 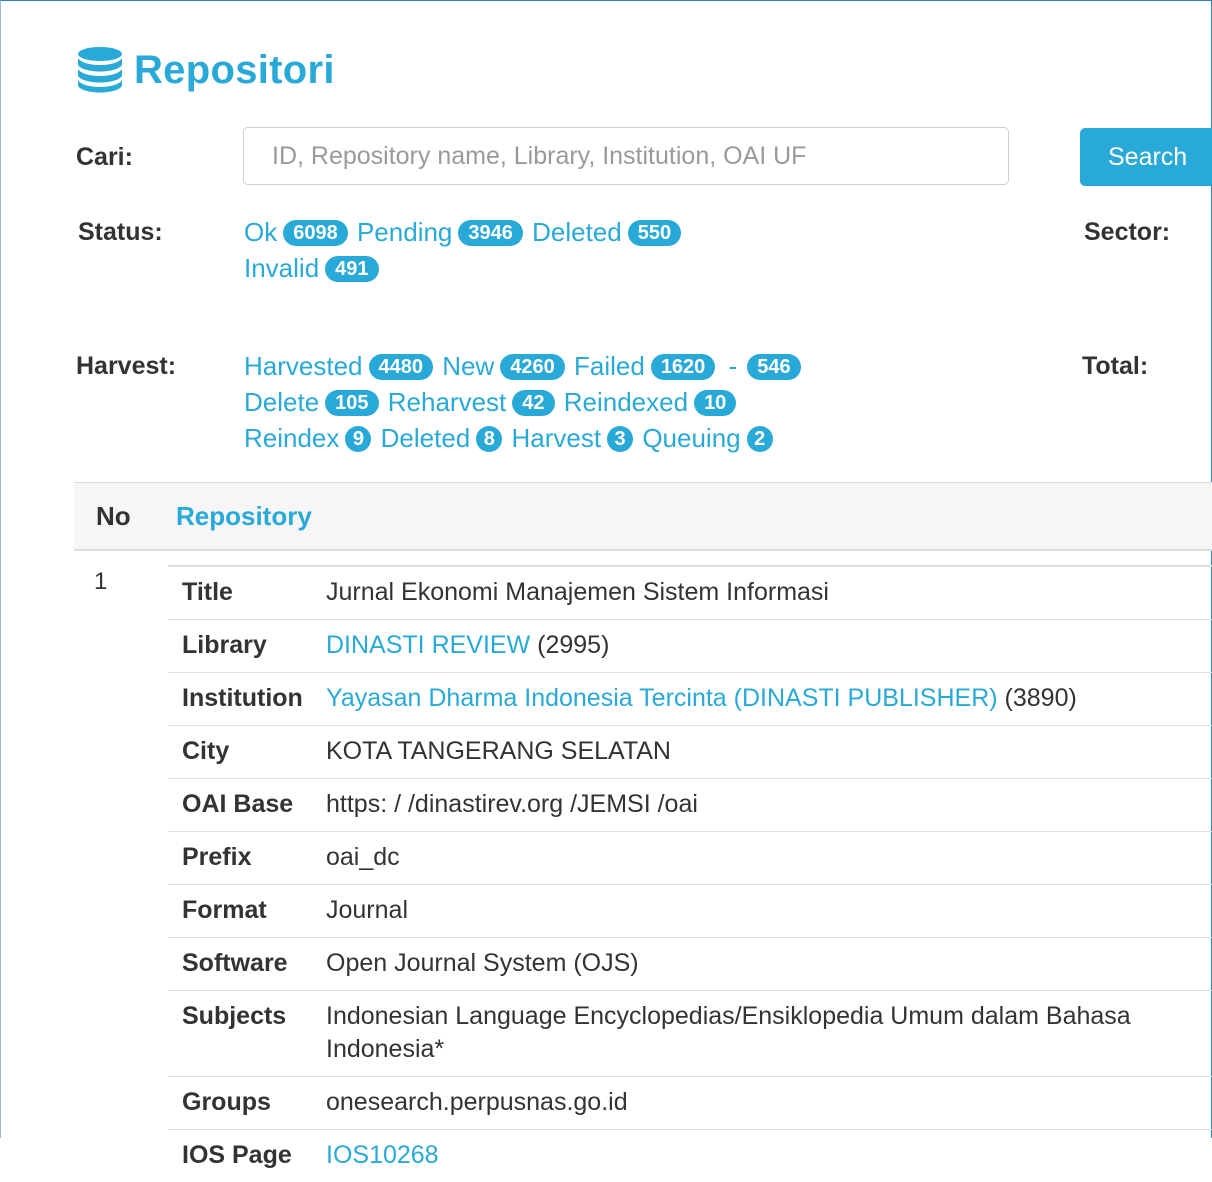 I want to click on status-filter-invalid: Invalid491, so click(x=312, y=268).